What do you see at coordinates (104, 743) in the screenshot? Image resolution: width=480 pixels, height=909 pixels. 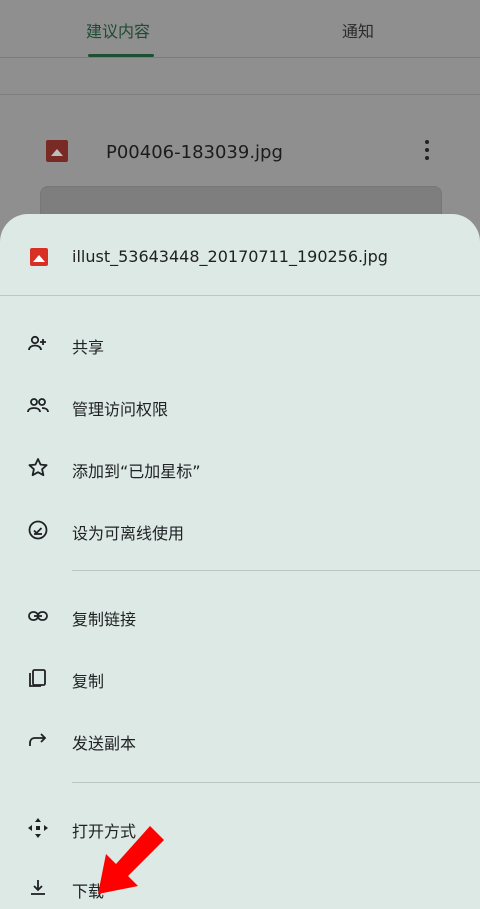 I see `menu-item-label: 发送副本` at bounding box center [104, 743].